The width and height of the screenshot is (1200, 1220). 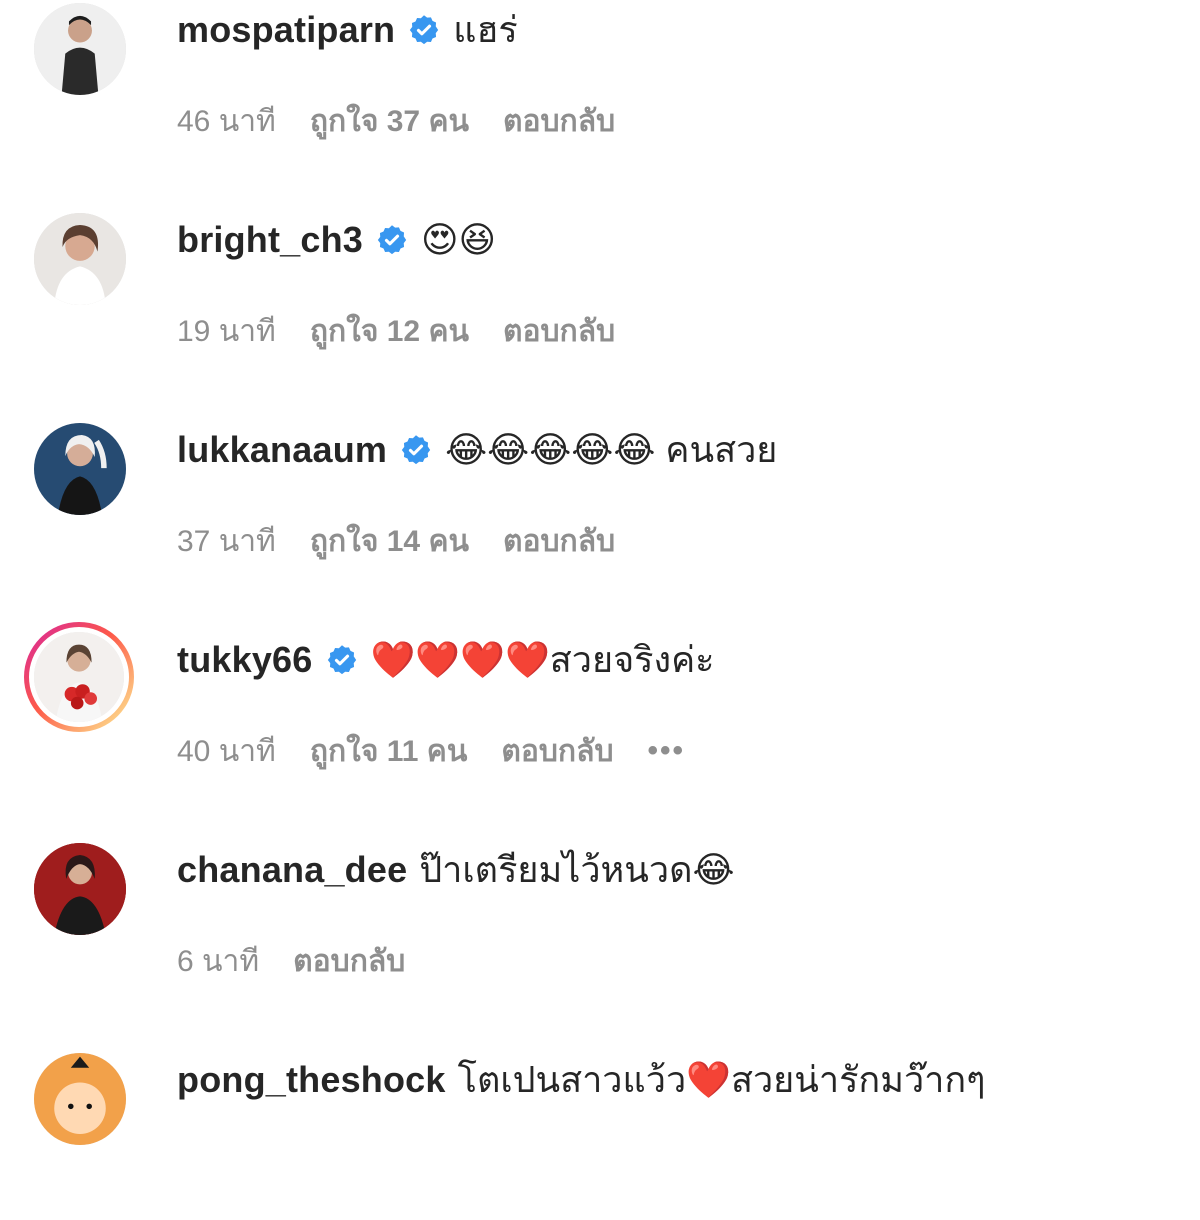 What do you see at coordinates (389, 751) in the screenshot?
I see `like-count: ถูกใจ 11 คน` at bounding box center [389, 751].